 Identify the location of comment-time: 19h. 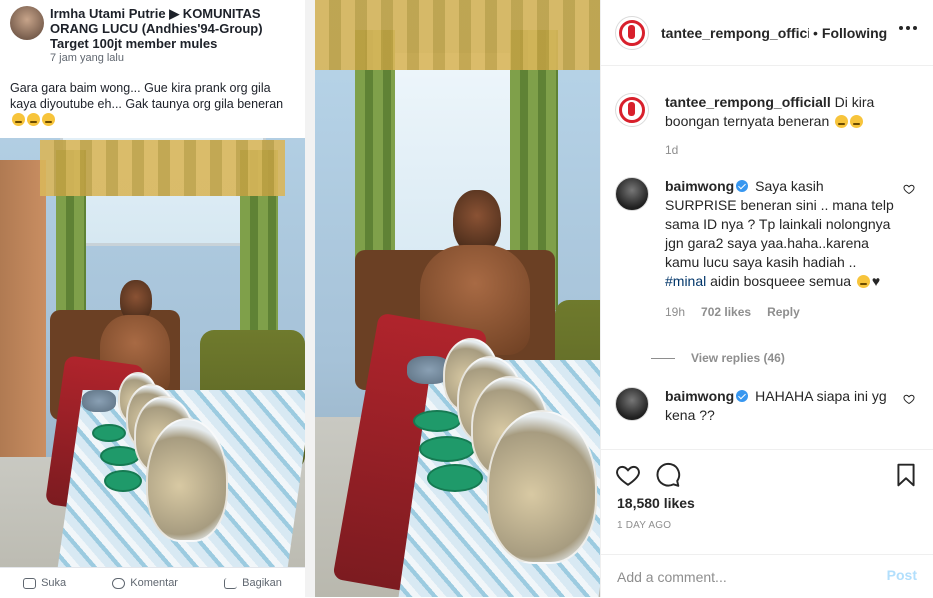
(675, 312).